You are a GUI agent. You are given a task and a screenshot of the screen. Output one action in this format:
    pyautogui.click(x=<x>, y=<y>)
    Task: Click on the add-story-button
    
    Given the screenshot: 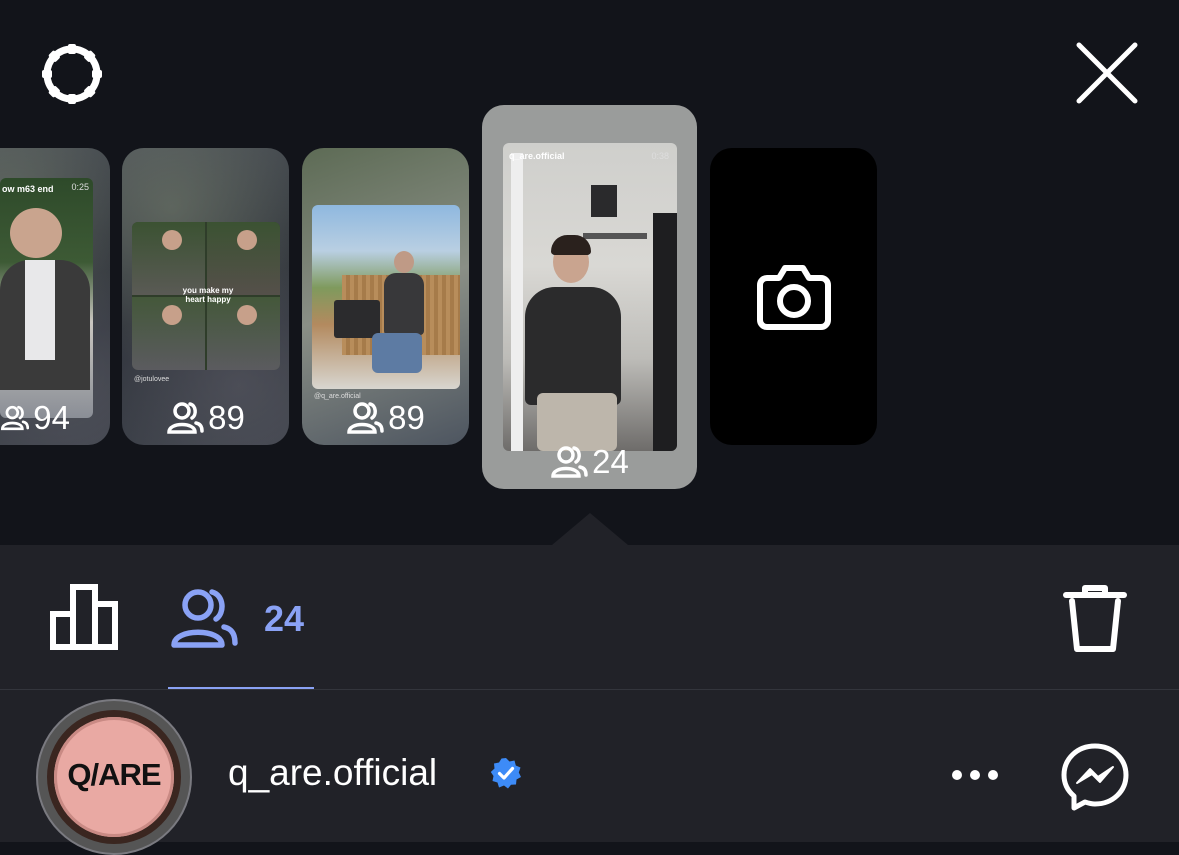 What is the action you would take?
    pyautogui.click(x=793, y=296)
    